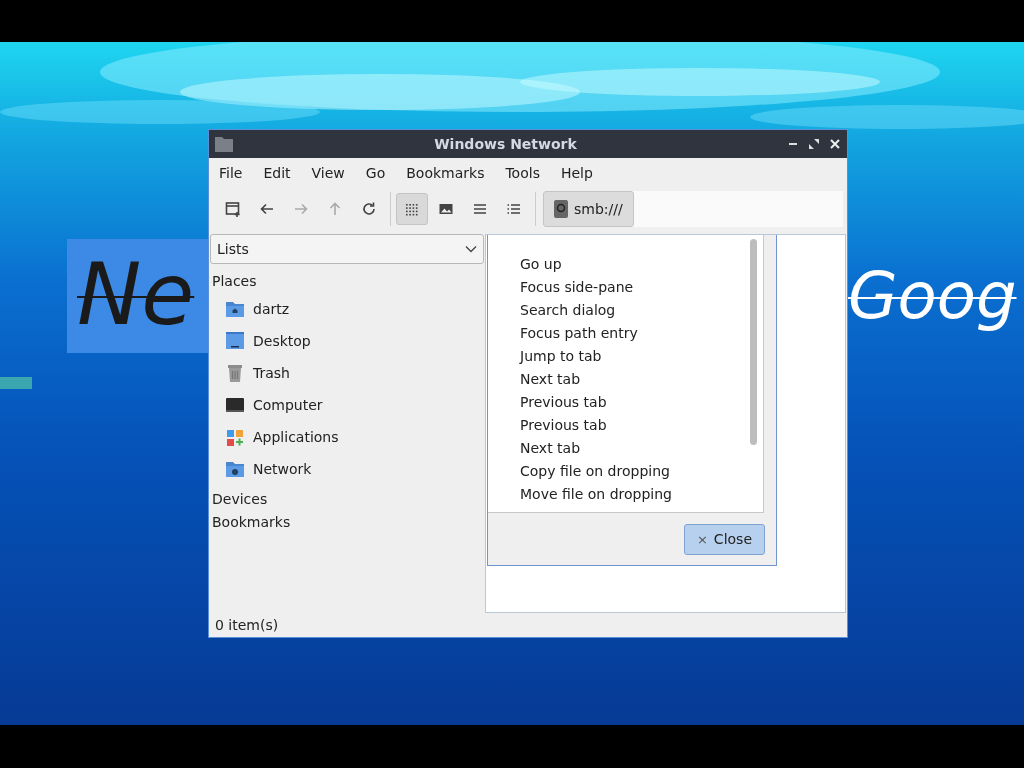  I want to click on shortcut-item: Search dialog, so click(625, 310).